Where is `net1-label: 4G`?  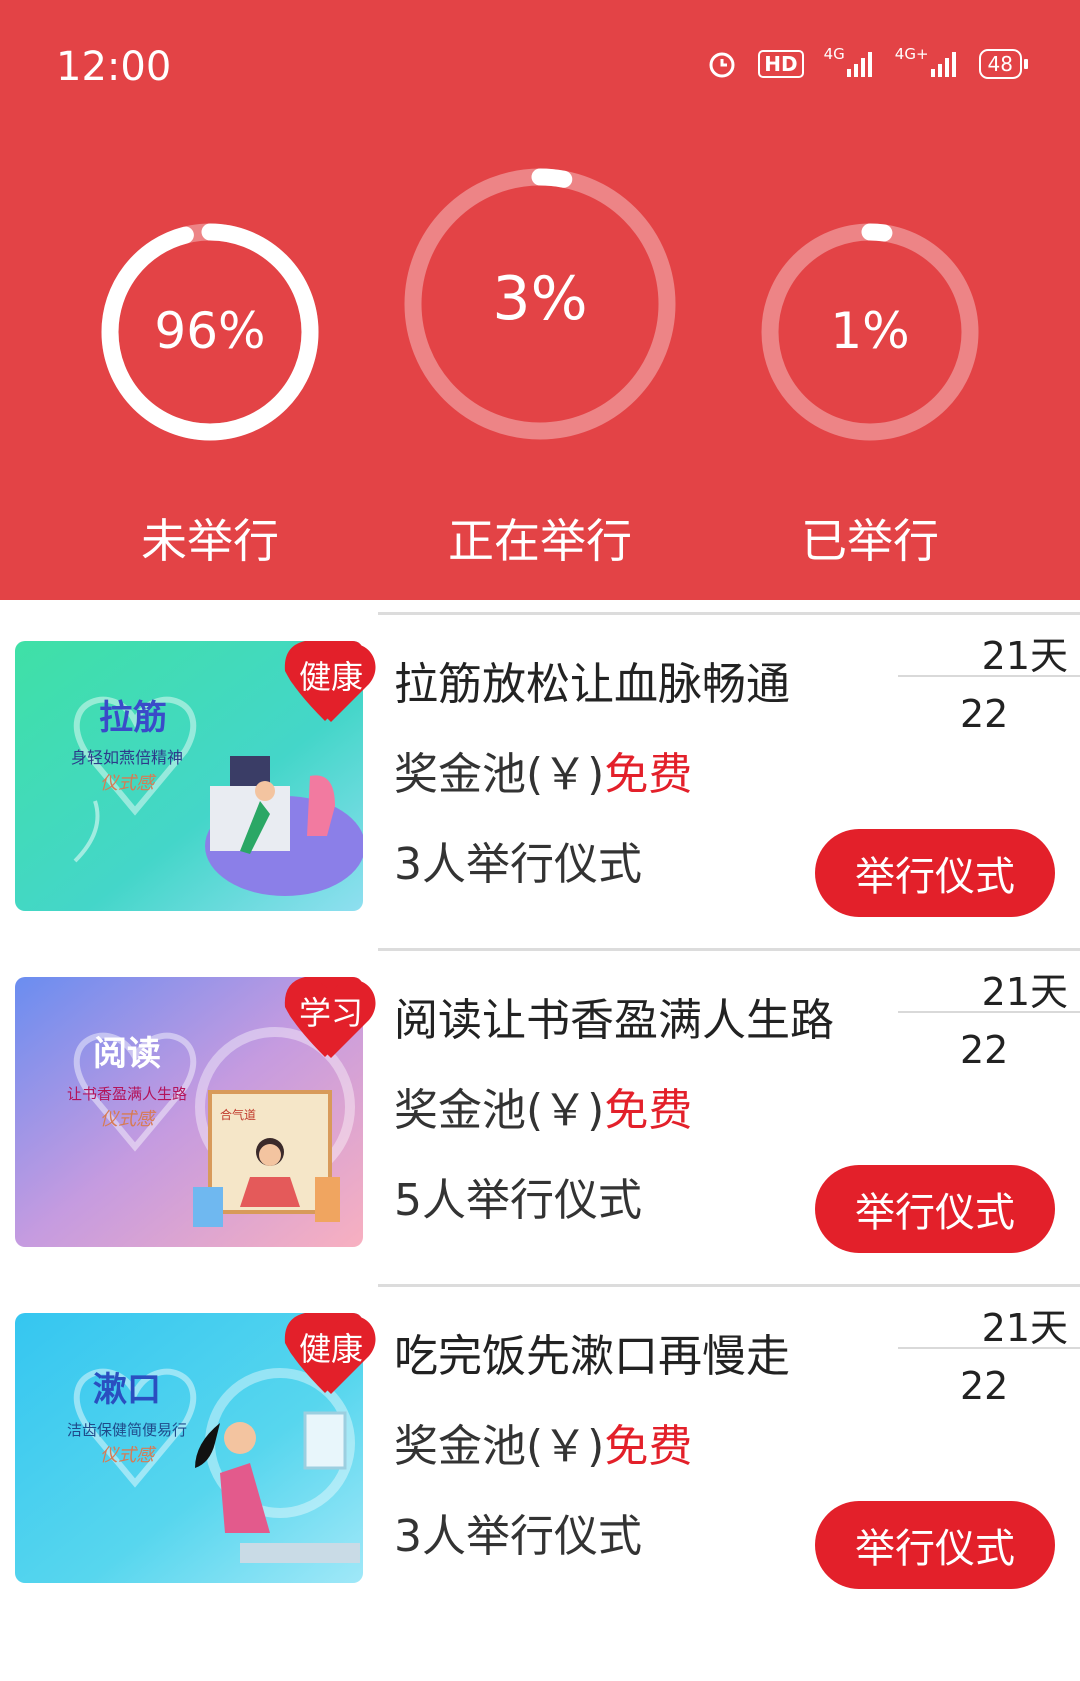
net1-label: 4G is located at coordinates (834, 54).